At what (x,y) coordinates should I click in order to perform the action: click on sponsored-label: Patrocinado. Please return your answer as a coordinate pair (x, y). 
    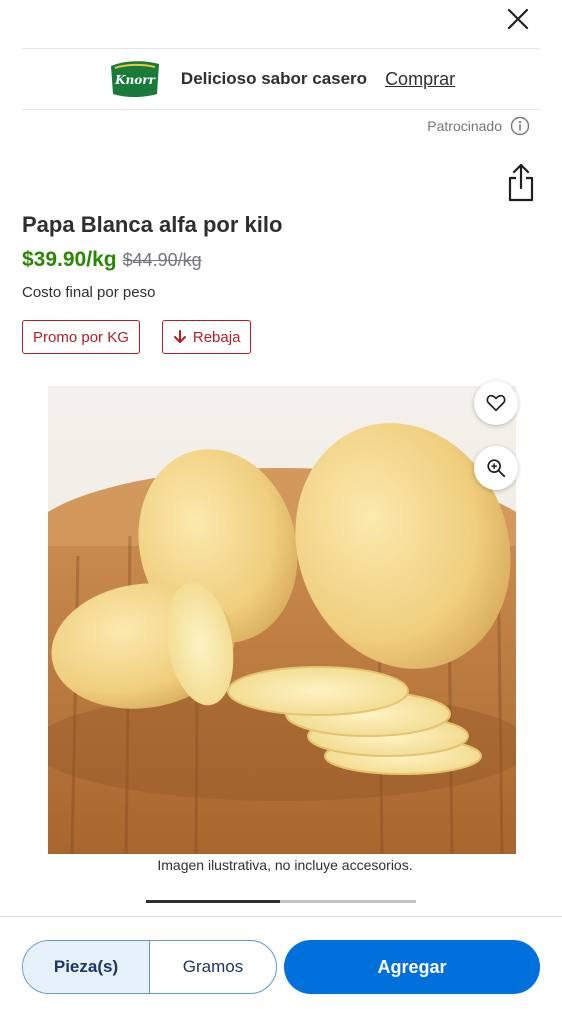
    Looking at the image, I should click on (478, 126).